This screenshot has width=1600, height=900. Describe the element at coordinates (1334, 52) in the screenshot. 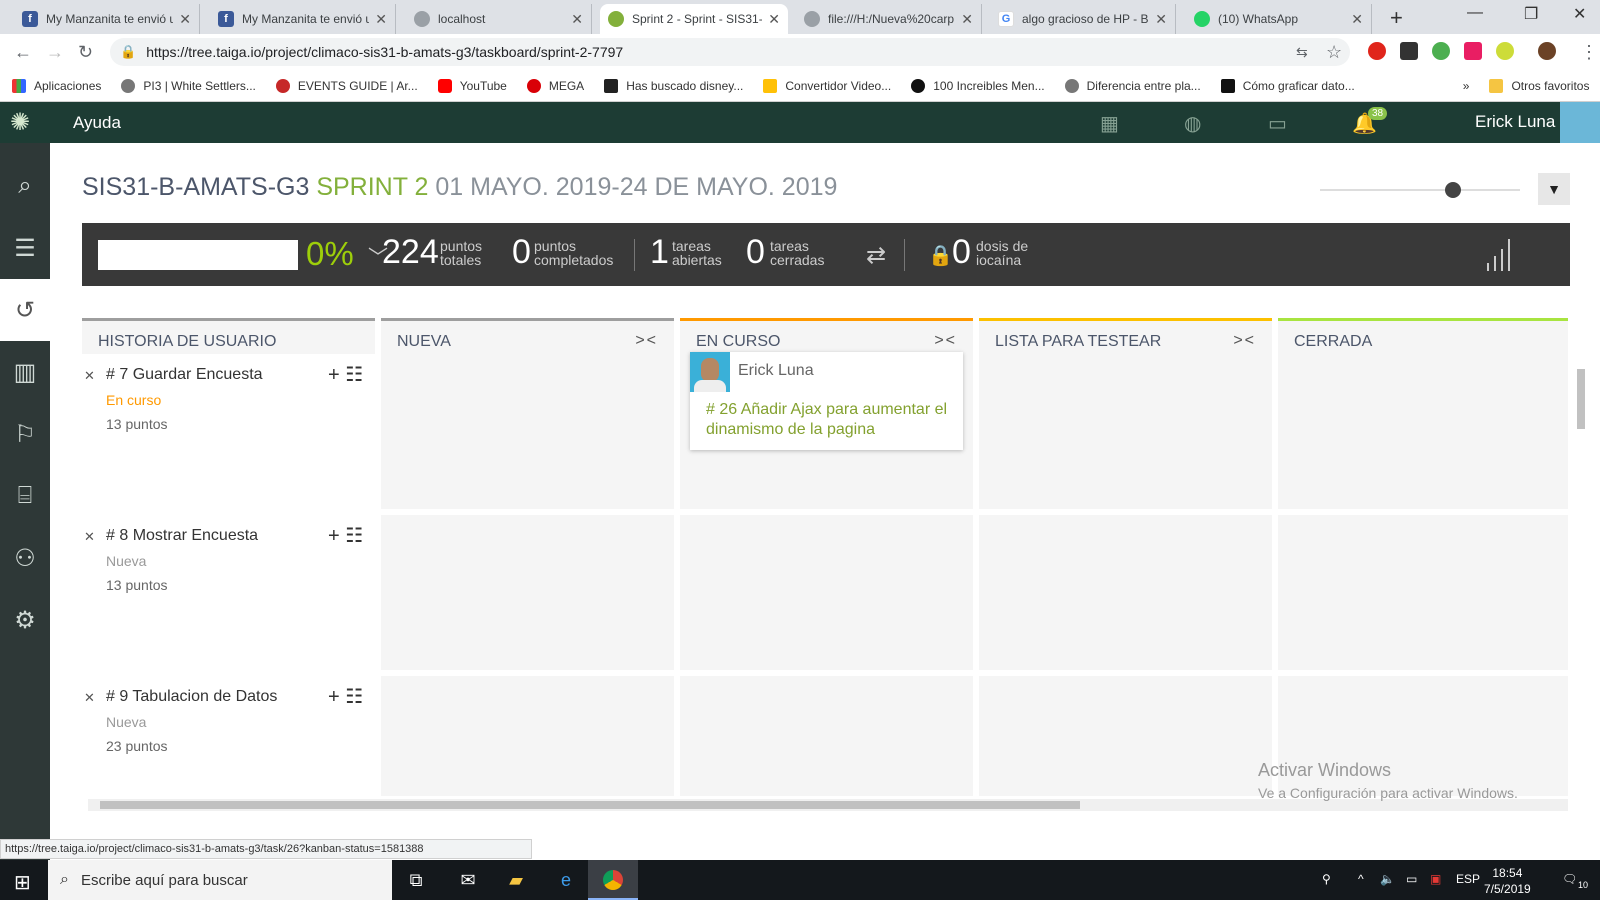

I see `star-icon: ☆` at that location.